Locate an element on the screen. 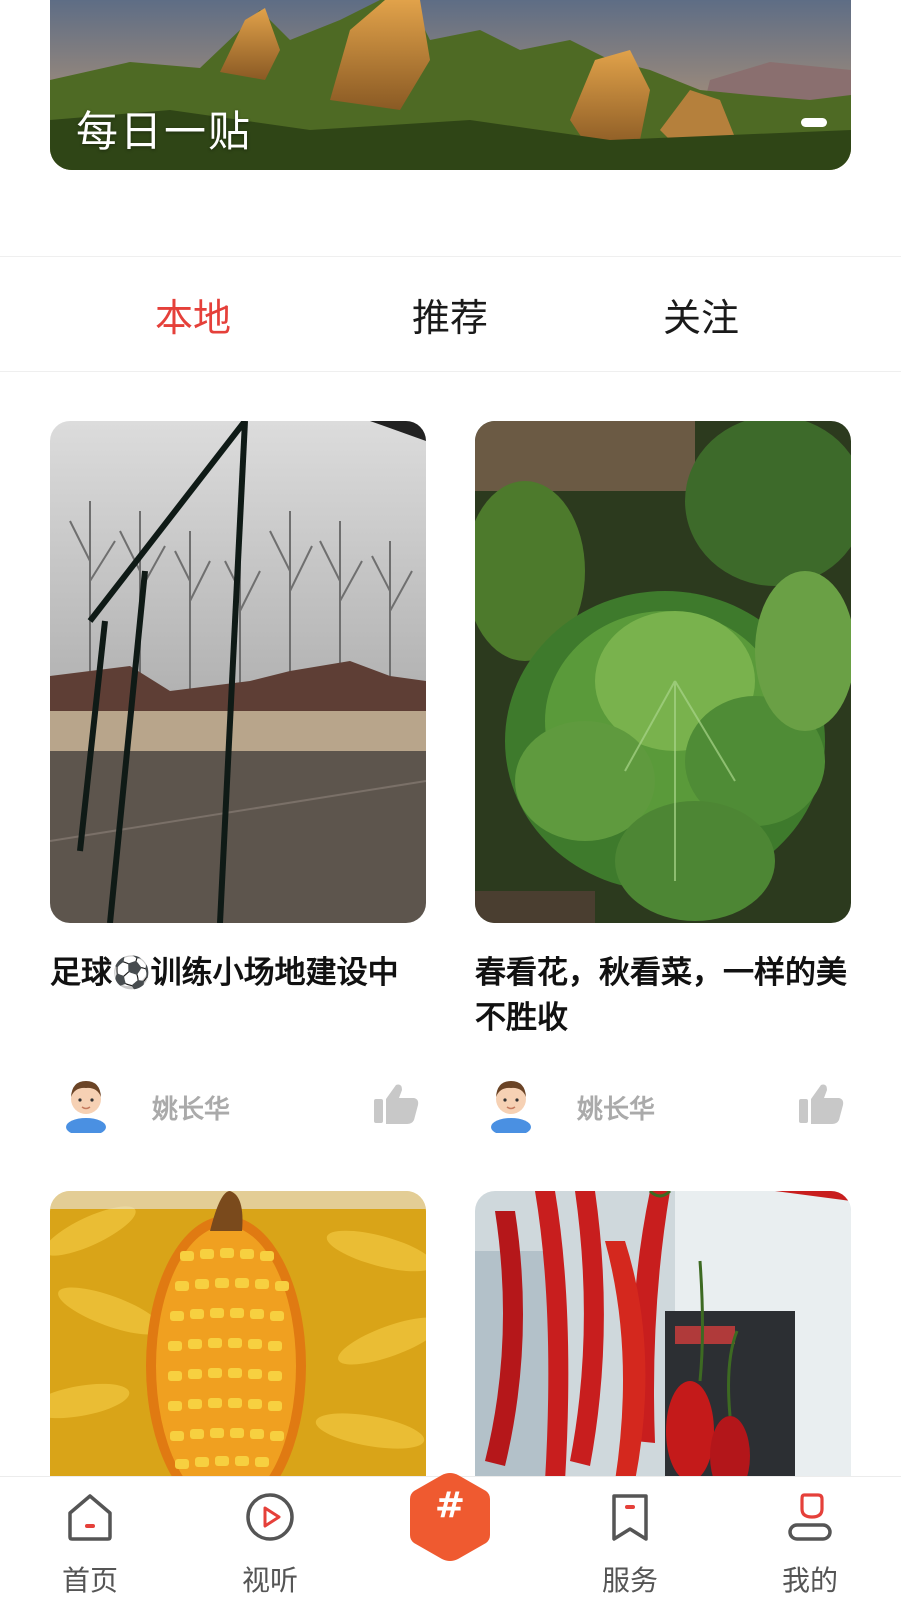  play-circle-icon is located at coordinates (270, 1517).